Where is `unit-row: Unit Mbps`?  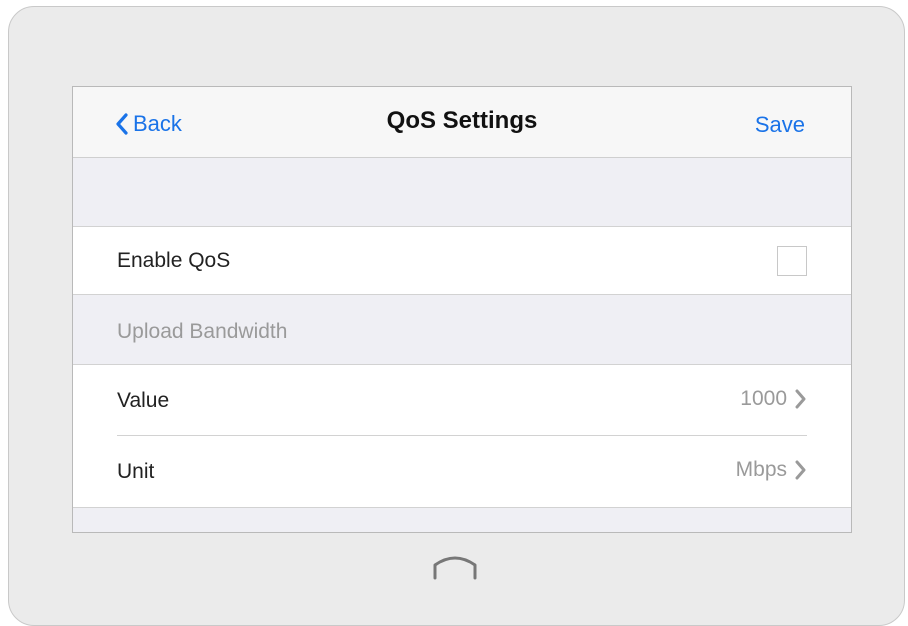
unit-row: Unit Mbps is located at coordinates (462, 471).